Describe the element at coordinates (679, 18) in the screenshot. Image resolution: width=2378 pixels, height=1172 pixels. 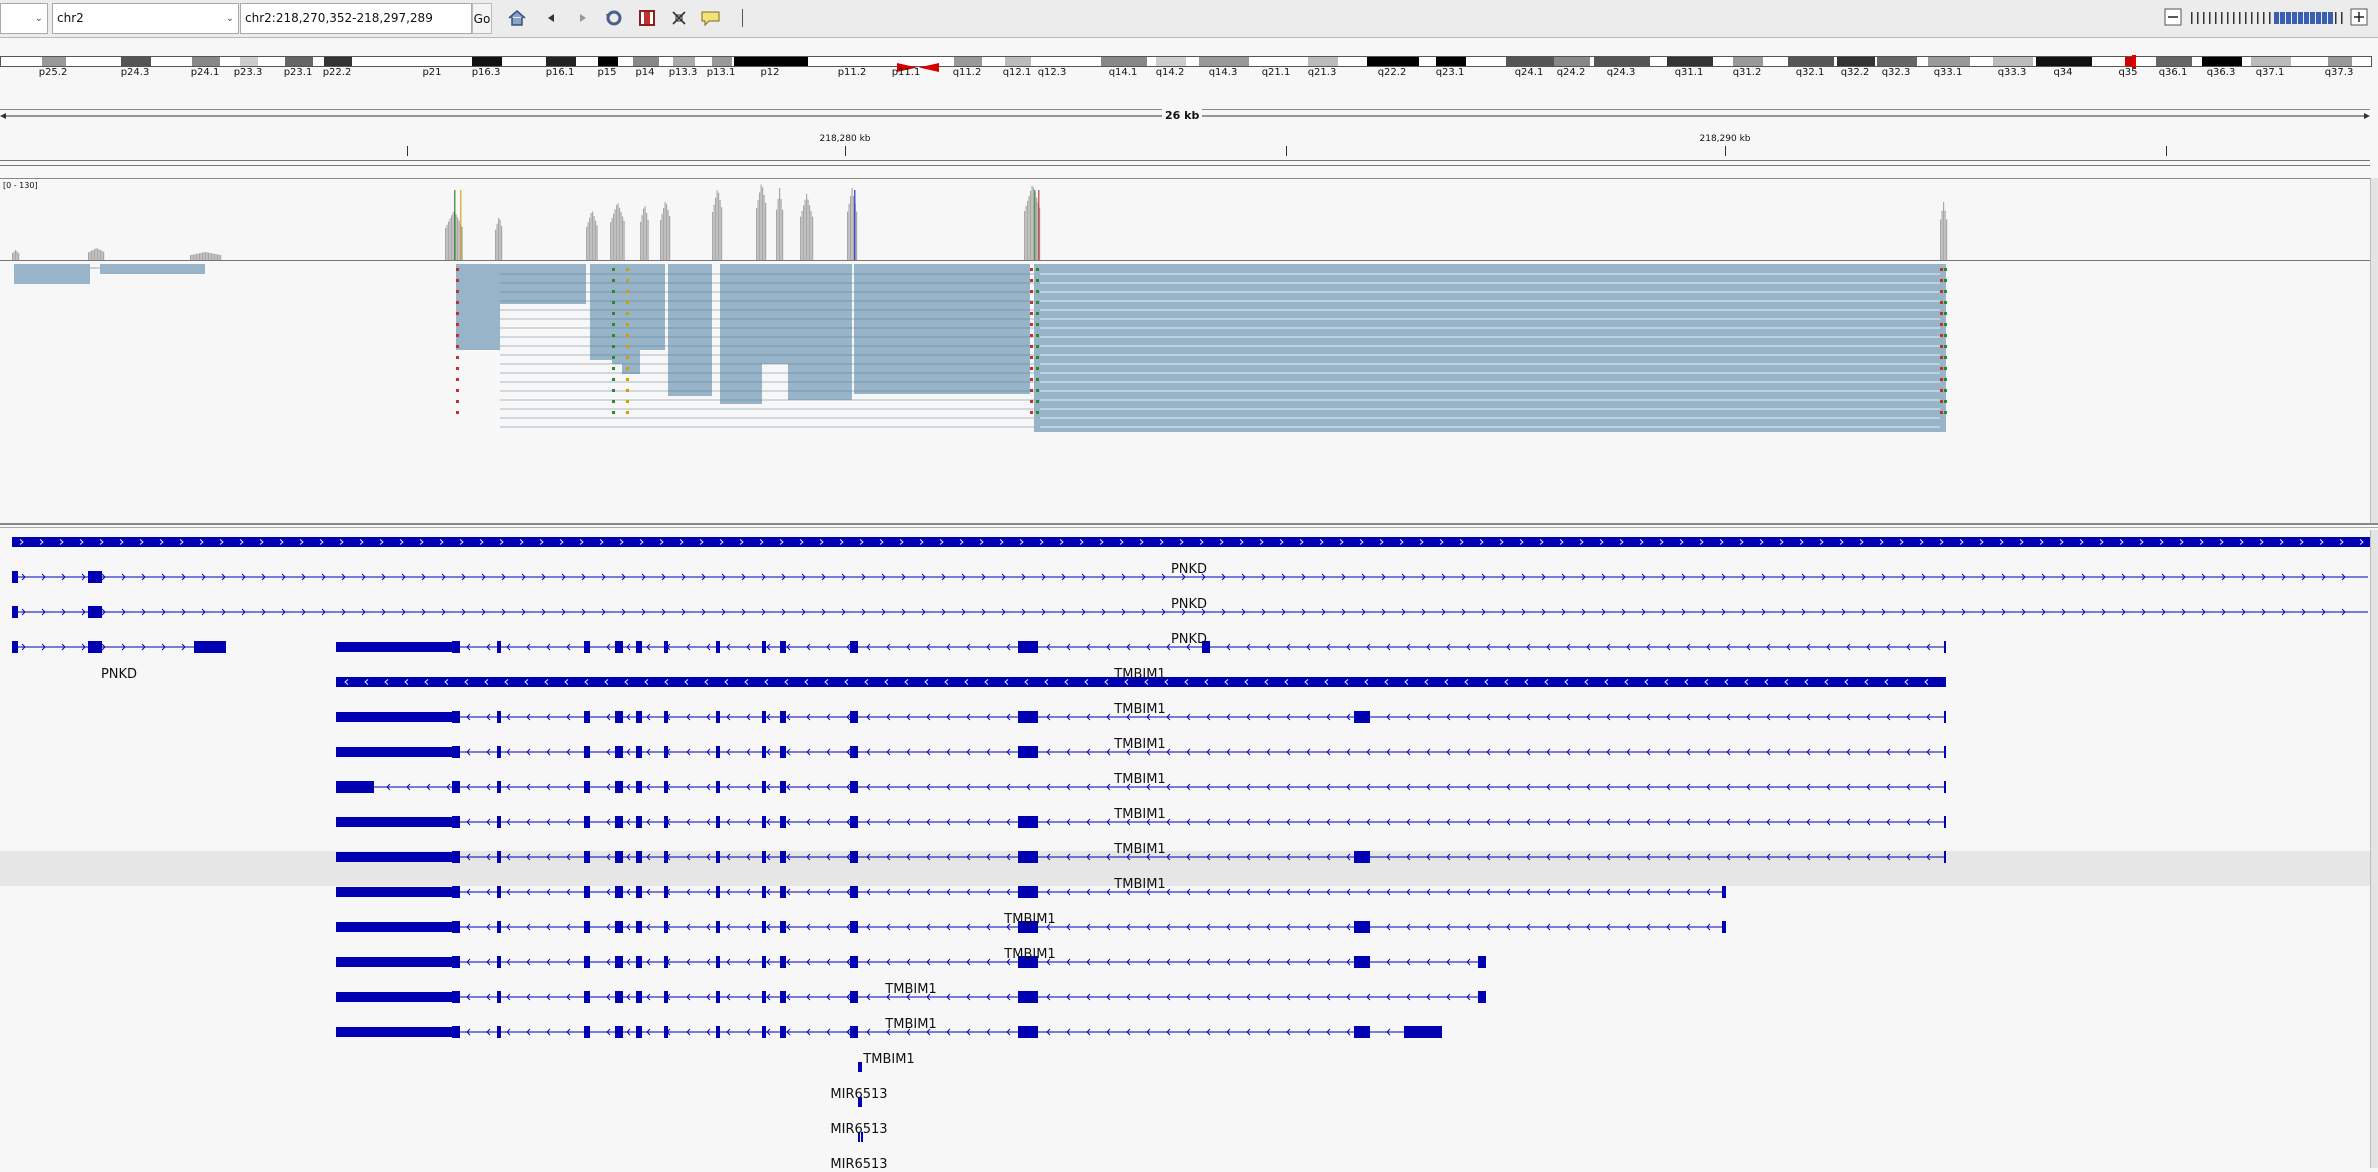
I see `resize-button` at that location.